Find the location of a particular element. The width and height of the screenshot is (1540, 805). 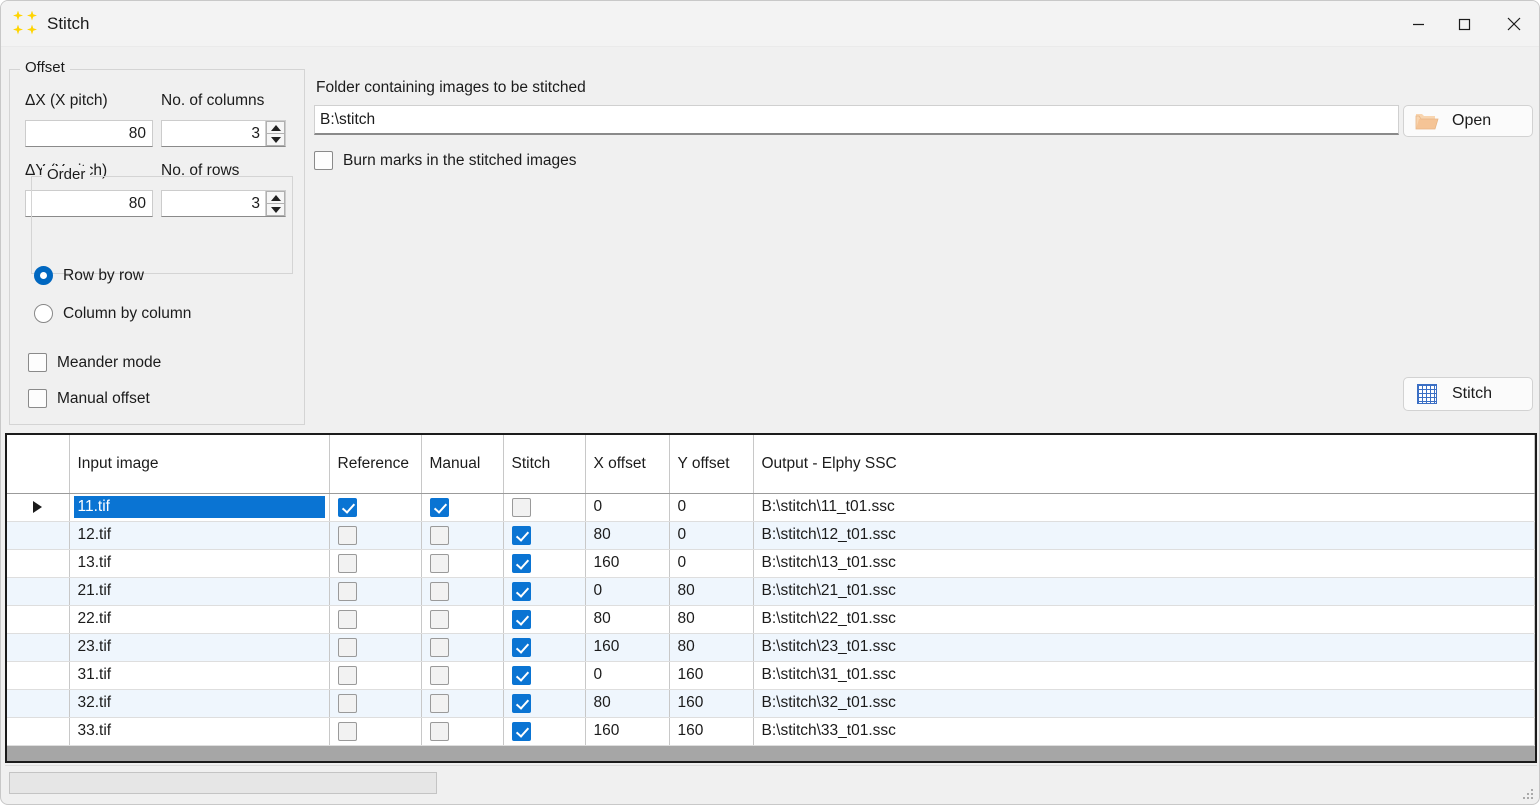

x-pitch-input: 80 is located at coordinates (89, 133).